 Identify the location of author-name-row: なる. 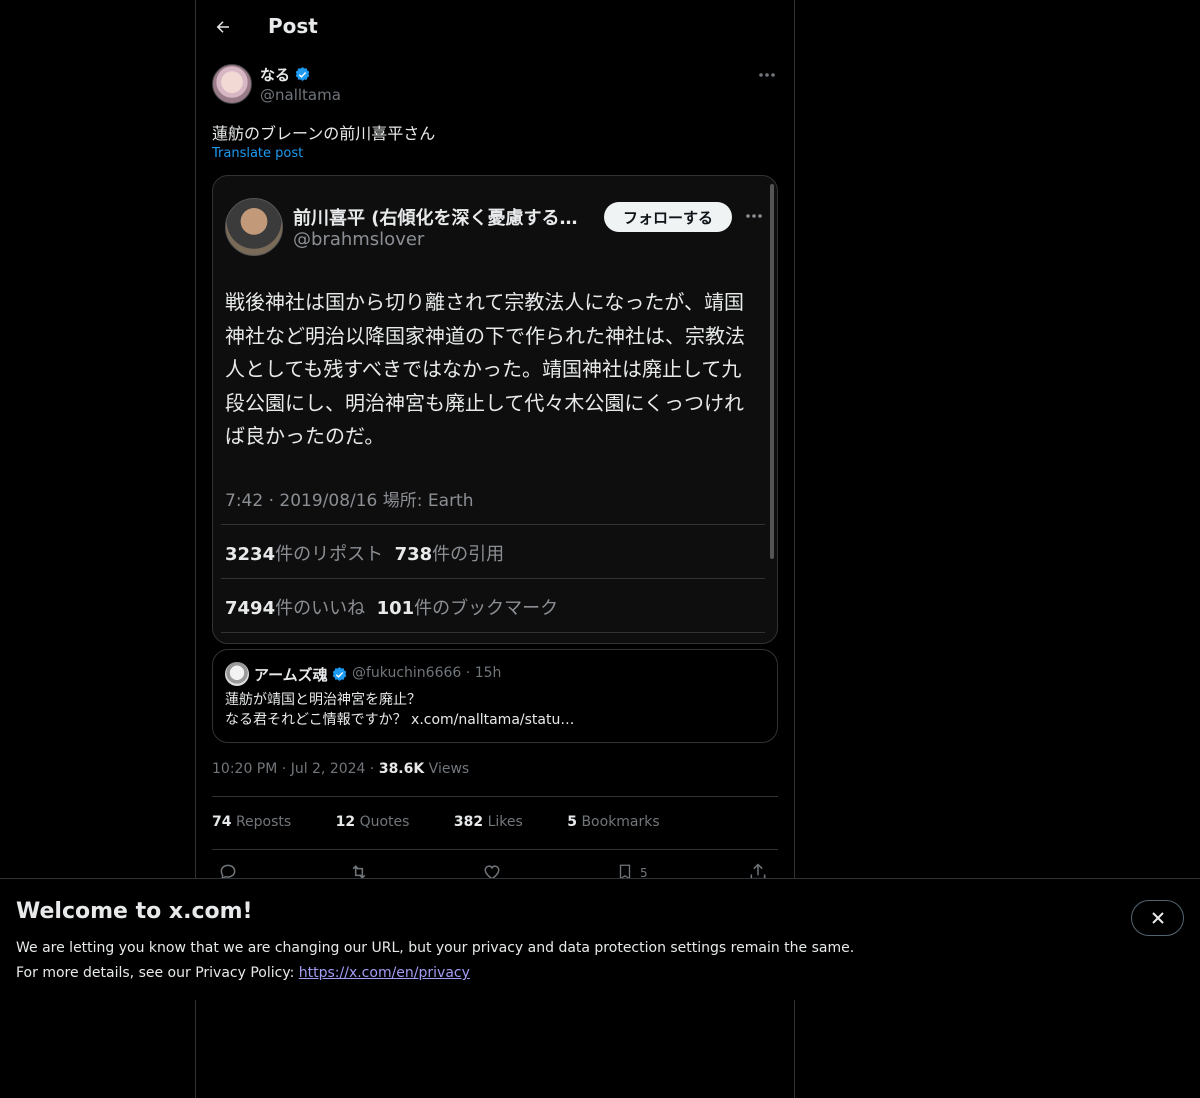
(285, 74).